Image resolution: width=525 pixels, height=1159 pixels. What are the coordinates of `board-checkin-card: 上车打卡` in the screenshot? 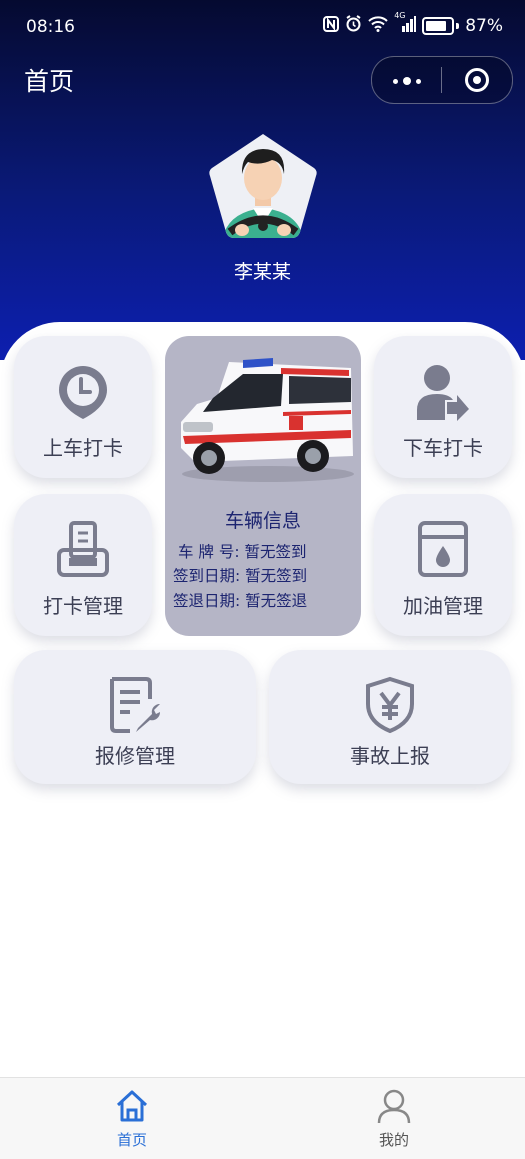 It's located at (83, 407).